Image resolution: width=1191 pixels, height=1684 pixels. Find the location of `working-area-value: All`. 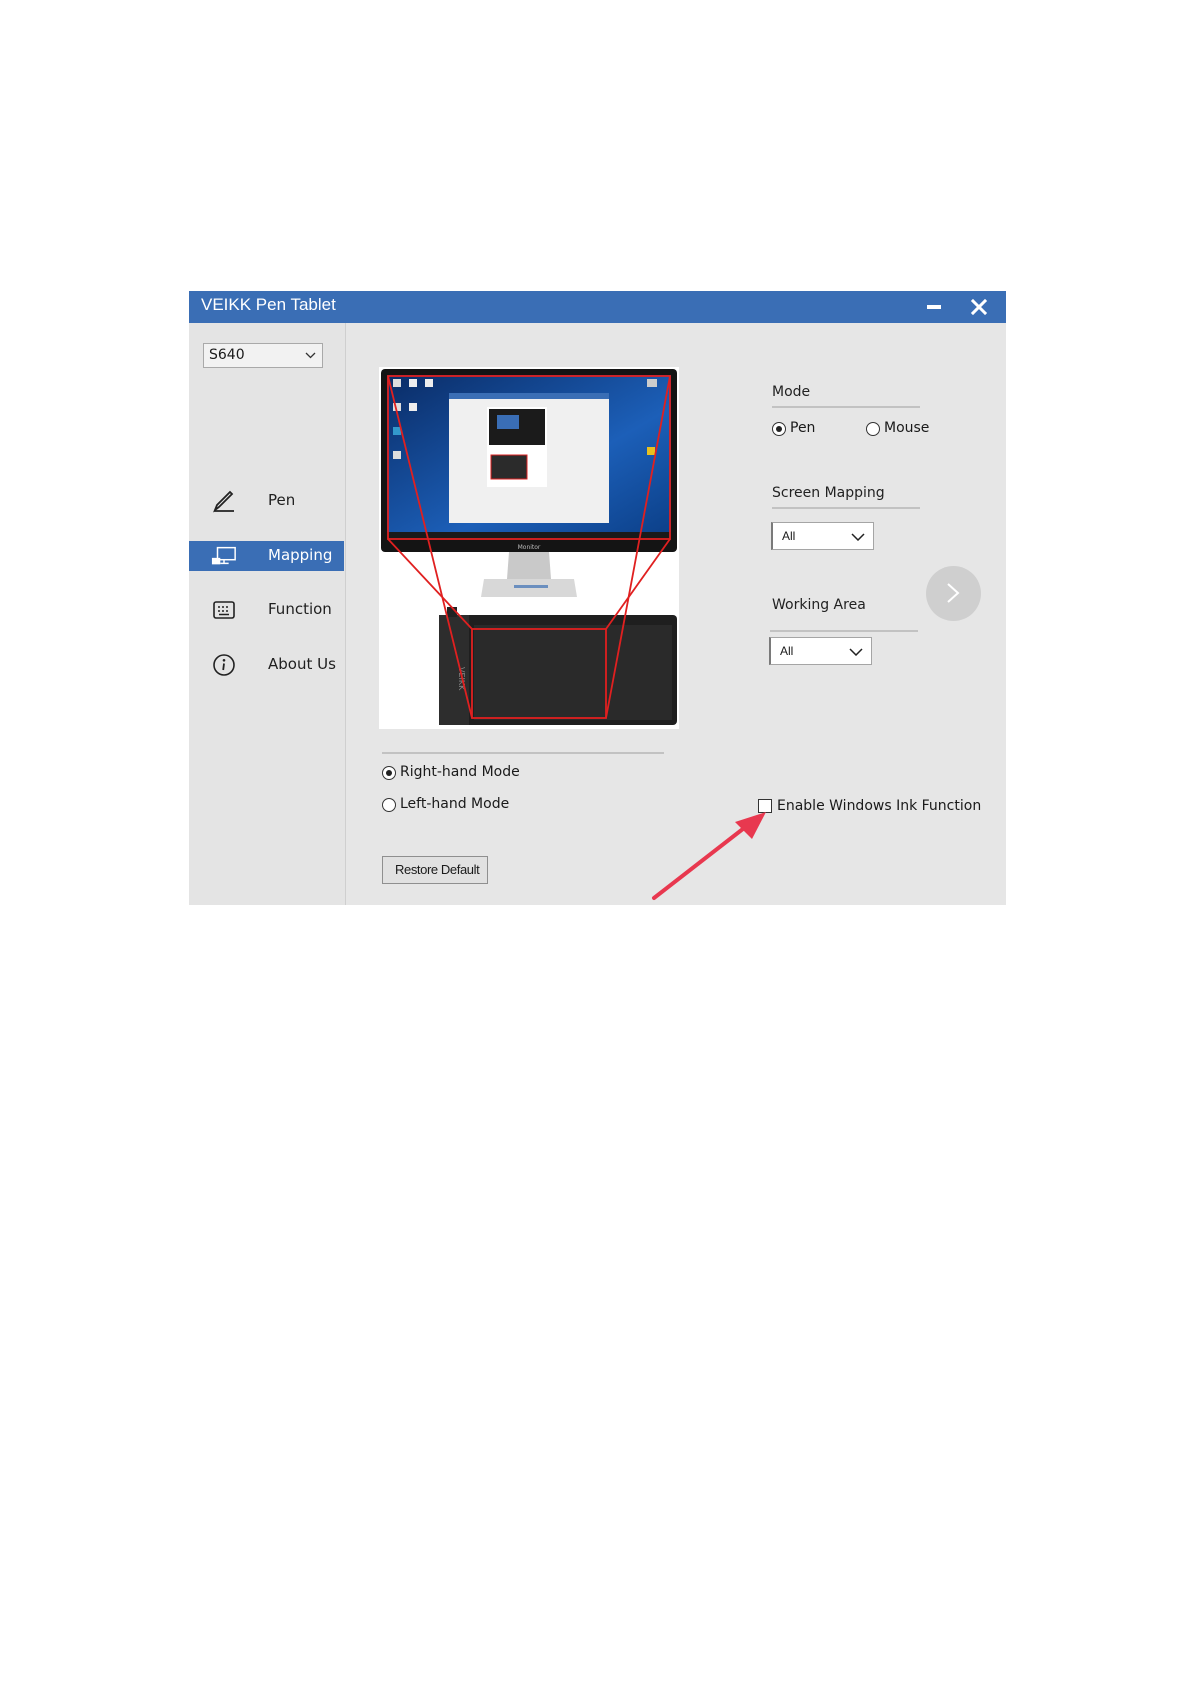

working-area-value: All is located at coordinates (787, 651).